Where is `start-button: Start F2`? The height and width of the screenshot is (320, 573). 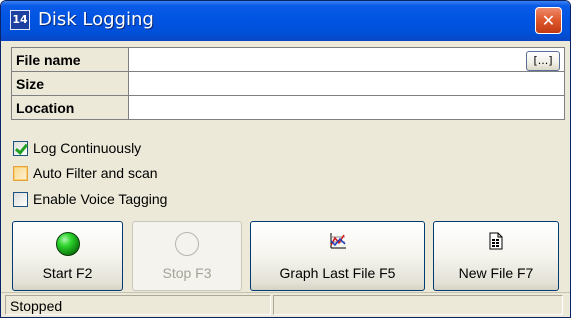 start-button: Start F2 is located at coordinates (67, 256).